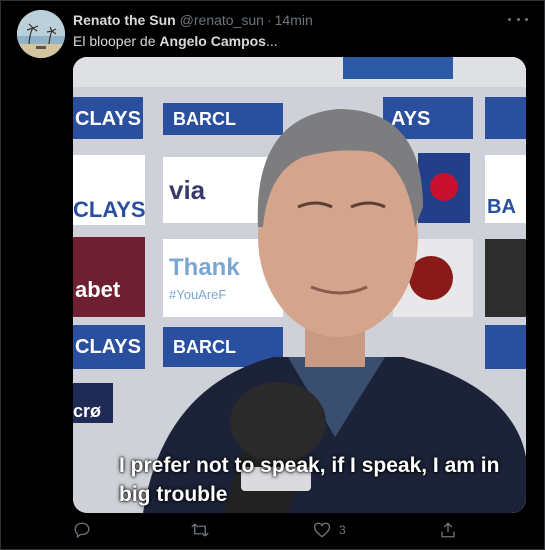  What do you see at coordinates (124, 20) in the screenshot?
I see `author-name: Renato the Sun` at bounding box center [124, 20].